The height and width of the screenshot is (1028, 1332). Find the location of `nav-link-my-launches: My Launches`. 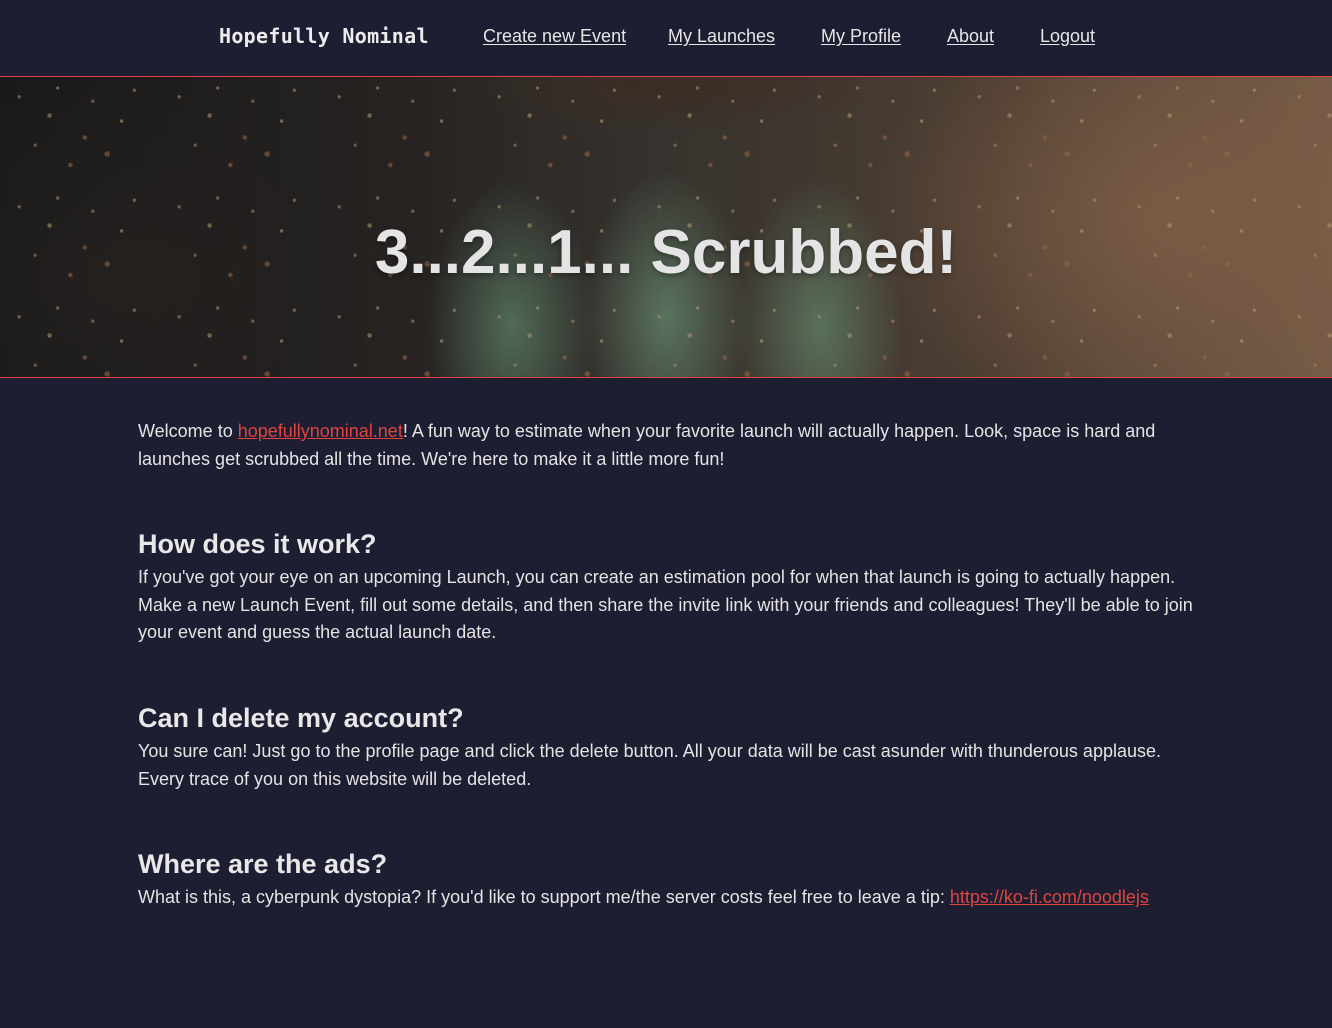

nav-link-my-launches: My Launches is located at coordinates (721, 36).